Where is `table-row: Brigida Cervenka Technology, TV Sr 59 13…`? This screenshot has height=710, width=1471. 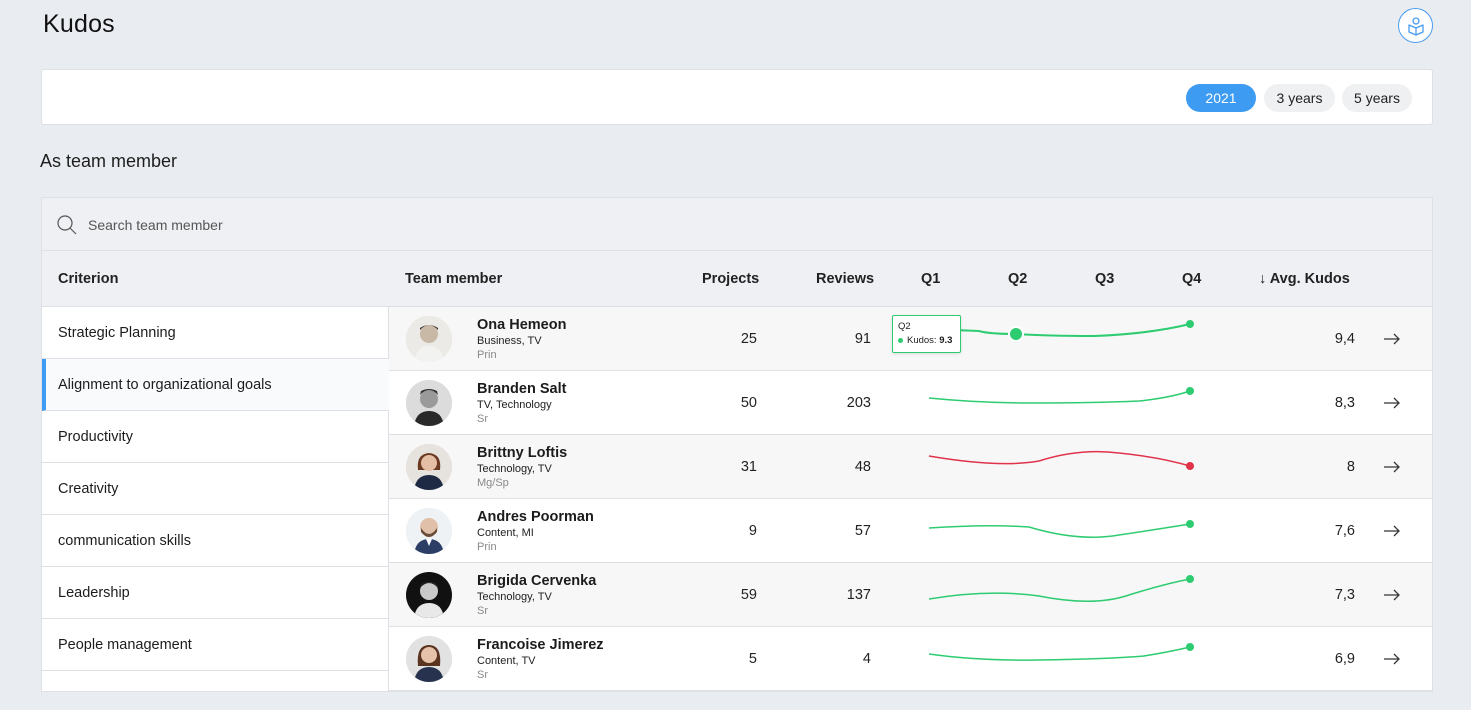
table-row: Brigida Cervenka Technology, TV Sr 59 13… is located at coordinates (910, 595).